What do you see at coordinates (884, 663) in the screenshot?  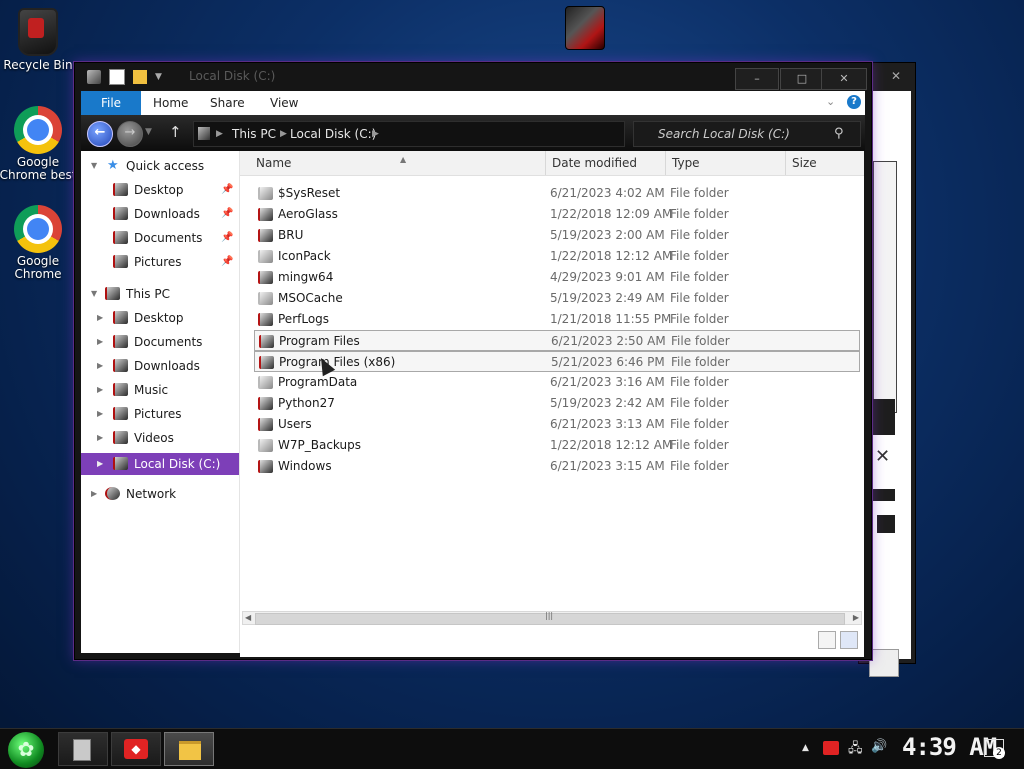 I see `background-button` at bounding box center [884, 663].